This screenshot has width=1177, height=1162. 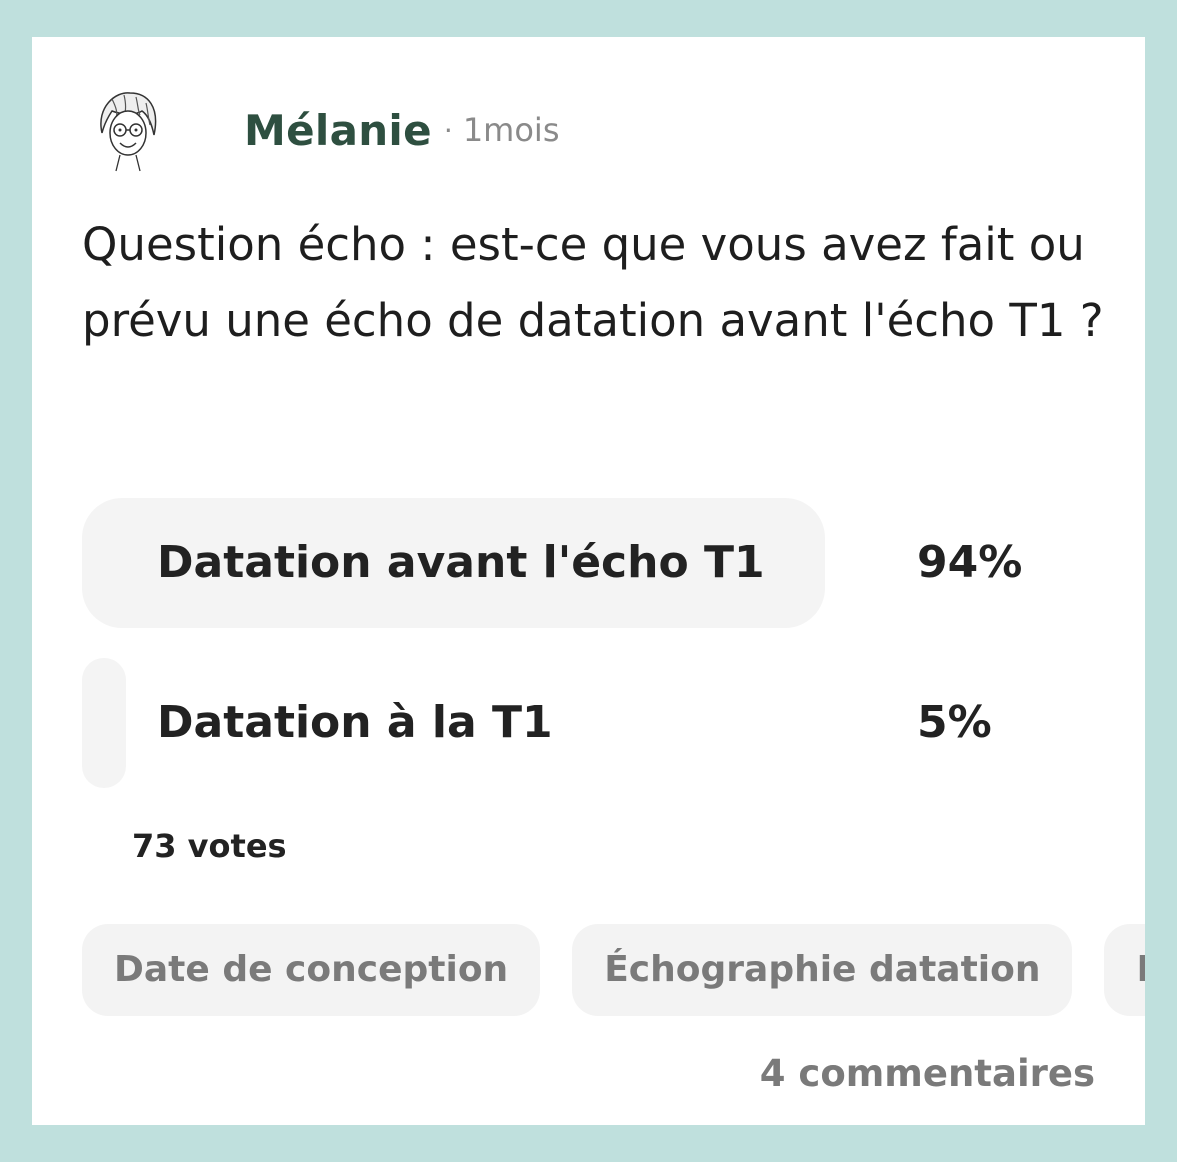 What do you see at coordinates (355, 722) in the screenshot?
I see `poll-option-label-2: Datation à la T1` at bounding box center [355, 722].